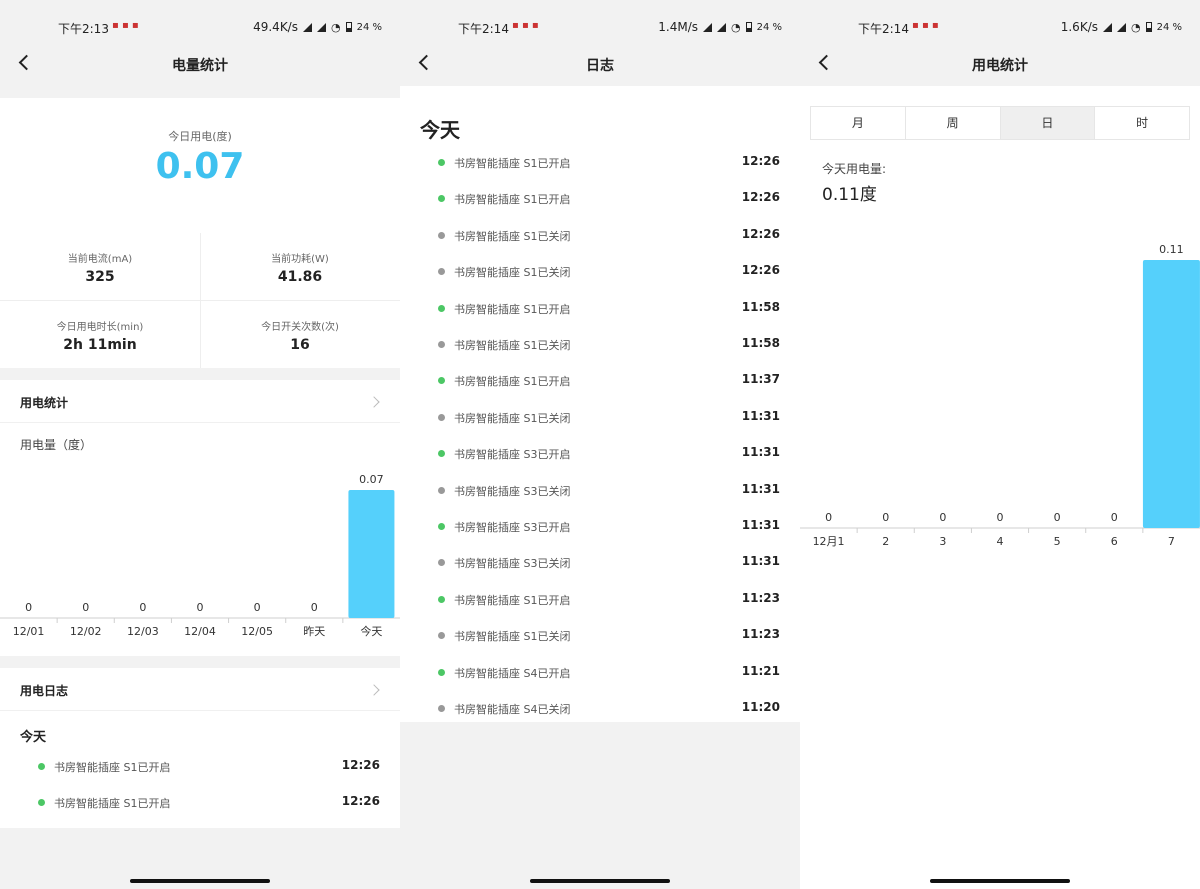 This screenshot has width=1200, height=889. What do you see at coordinates (275, 27) in the screenshot?
I see `network-speed: 49.4K/s` at bounding box center [275, 27].